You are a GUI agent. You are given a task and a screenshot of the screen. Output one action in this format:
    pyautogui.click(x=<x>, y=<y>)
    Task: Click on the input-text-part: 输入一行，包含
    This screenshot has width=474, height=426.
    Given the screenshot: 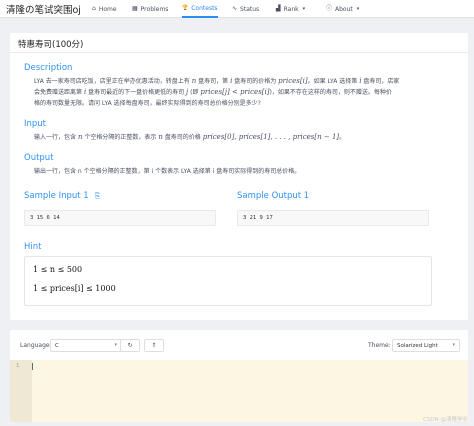 What is the action you would take?
    pyautogui.click(x=55, y=137)
    